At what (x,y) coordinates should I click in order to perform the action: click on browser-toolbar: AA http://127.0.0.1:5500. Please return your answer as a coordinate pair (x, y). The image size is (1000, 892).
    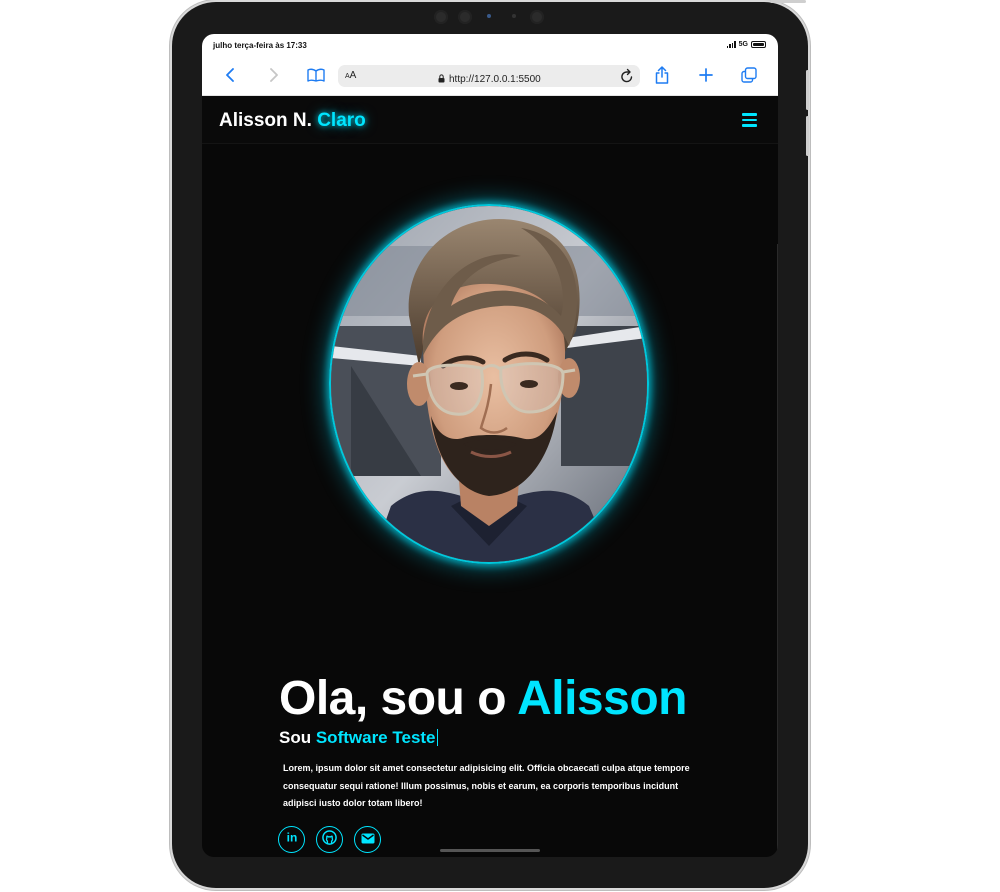
    Looking at the image, I should click on (490, 76).